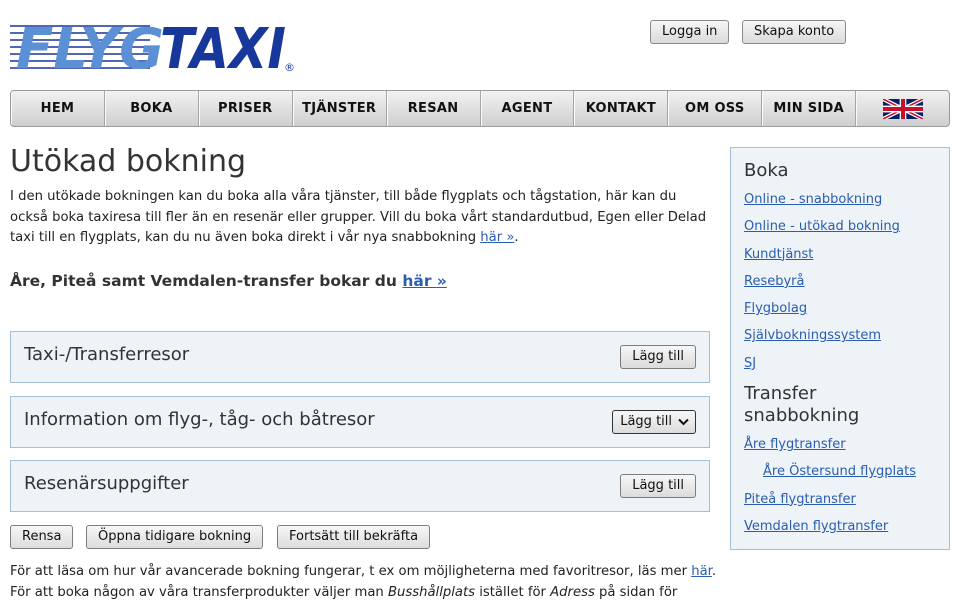 Image resolution: width=960 pixels, height=600 pixels. I want to click on sidebar-heading-boka: Boka, so click(766, 170).